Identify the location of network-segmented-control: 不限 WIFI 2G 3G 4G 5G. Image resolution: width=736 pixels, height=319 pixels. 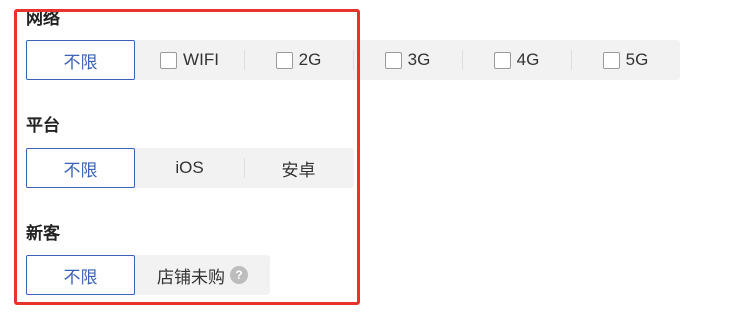
(353, 60).